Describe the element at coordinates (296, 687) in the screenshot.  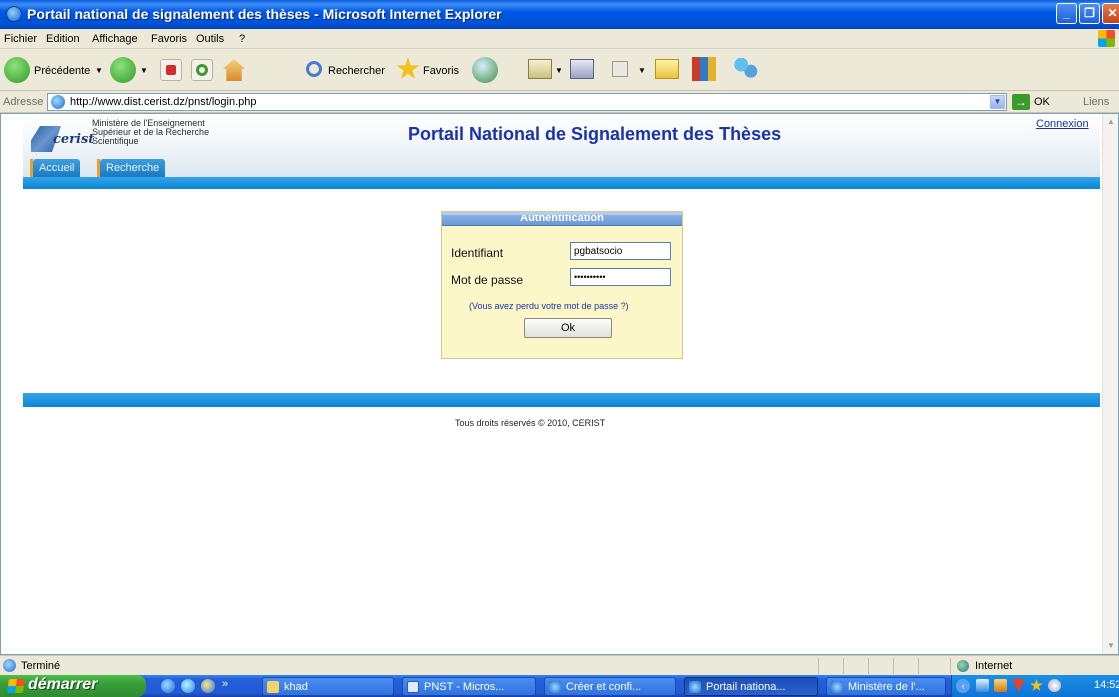
I see `task-label: khad` at that location.